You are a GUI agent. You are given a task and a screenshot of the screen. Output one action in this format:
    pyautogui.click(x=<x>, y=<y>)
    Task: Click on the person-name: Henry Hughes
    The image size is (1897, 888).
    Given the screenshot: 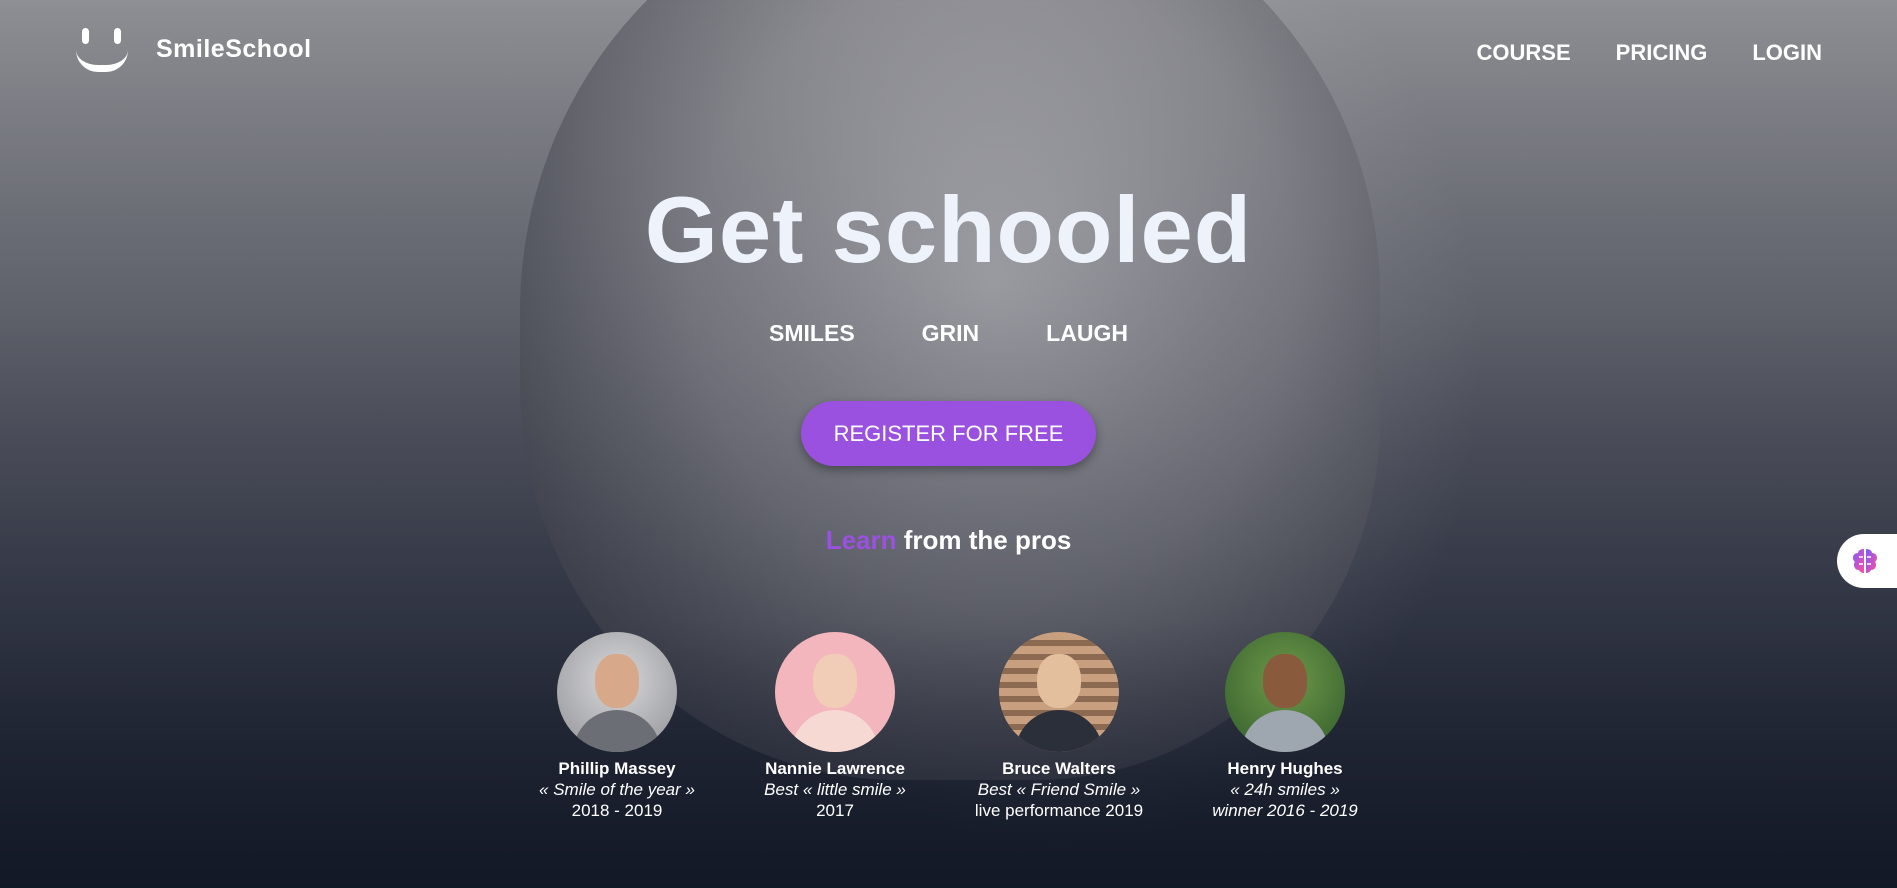 What is the action you would take?
    pyautogui.click(x=1285, y=768)
    